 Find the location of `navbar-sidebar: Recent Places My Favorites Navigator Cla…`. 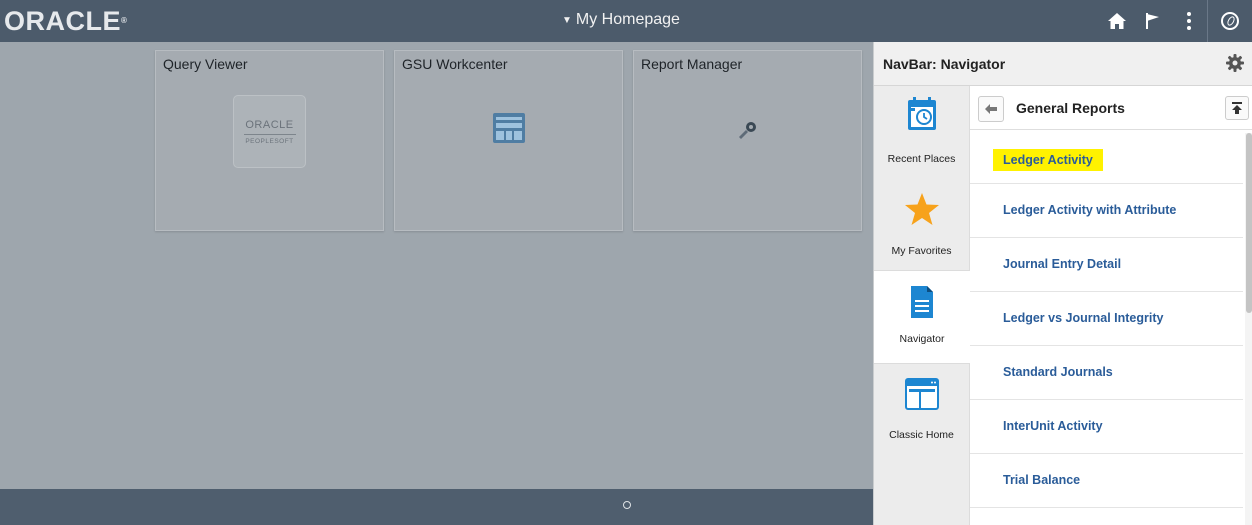

navbar-sidebar: Recent Places My Favorites Navigator Cla… is located at coordinates (922, 305).